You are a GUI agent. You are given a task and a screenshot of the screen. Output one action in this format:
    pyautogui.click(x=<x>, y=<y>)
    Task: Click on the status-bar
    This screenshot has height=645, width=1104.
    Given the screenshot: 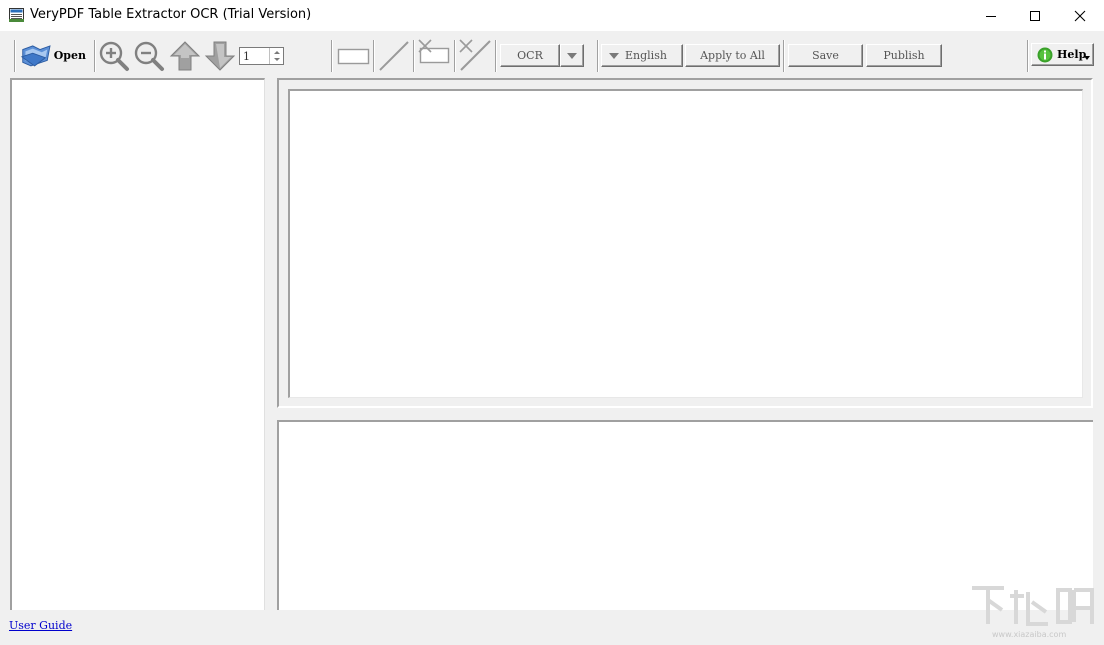 What is the action you would take?
    pyautogui.click(x=552, y=627)
    